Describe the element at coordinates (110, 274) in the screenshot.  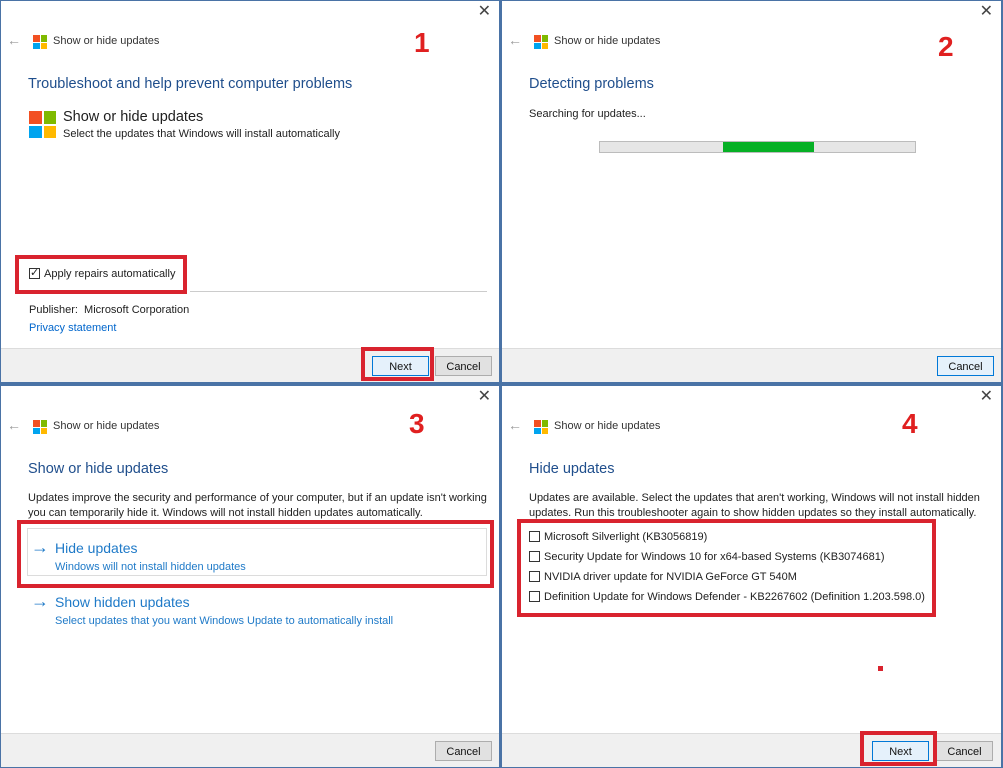
I see `checkbox-label: Apply repairs automatically` at that location.